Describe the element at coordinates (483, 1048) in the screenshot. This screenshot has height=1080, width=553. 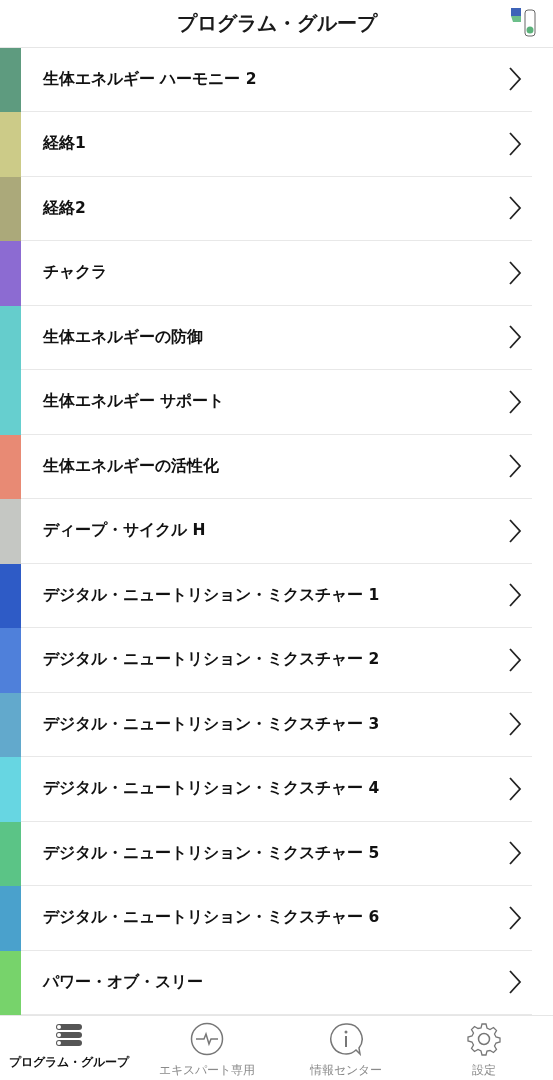
I see `tab: 設定` at that location.